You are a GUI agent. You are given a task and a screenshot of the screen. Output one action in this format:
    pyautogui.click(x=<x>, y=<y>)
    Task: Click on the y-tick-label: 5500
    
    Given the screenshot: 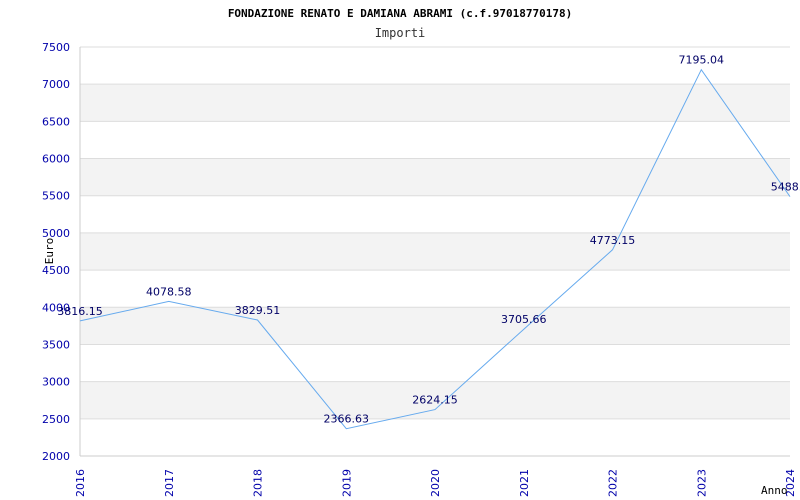 What is the action you would take?
    pyautogui.click(x=56, y=196)
    